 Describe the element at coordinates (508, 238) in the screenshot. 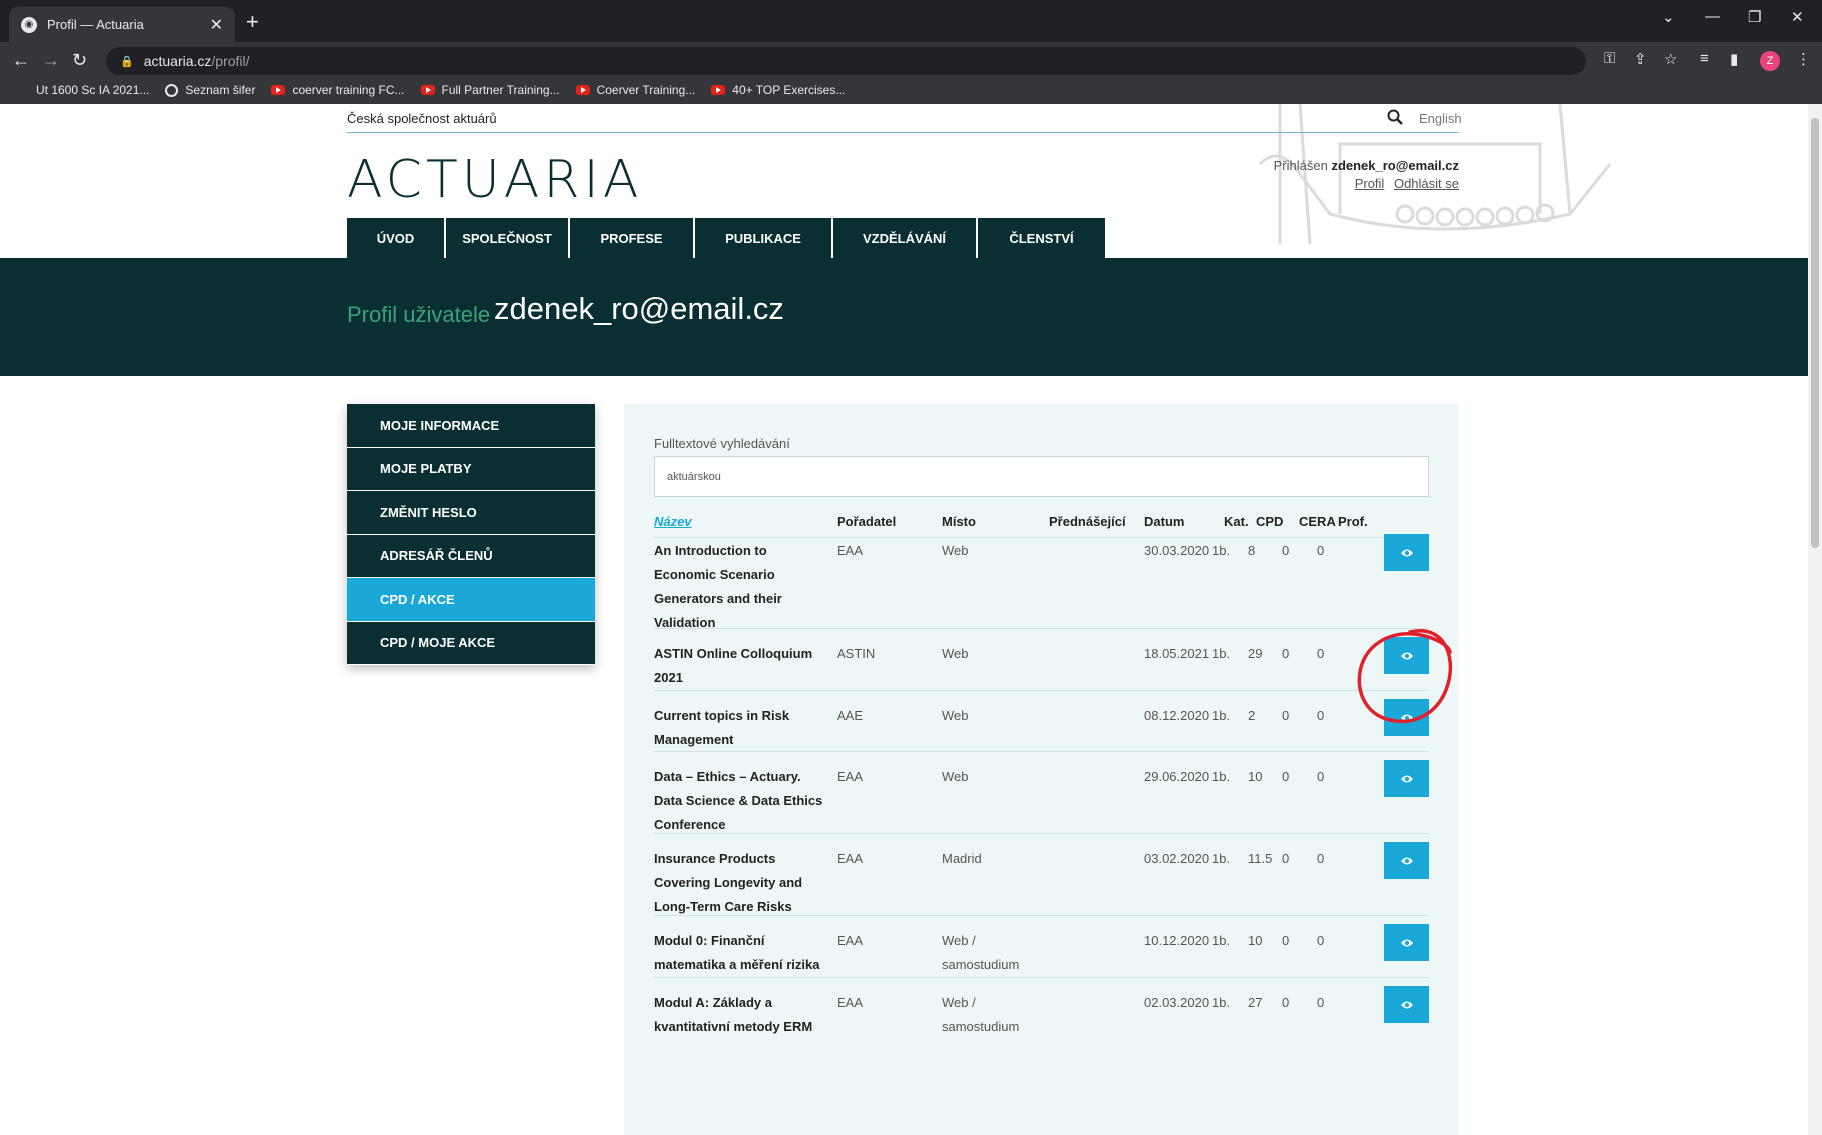

I see `nav-item-spolecnost: SPOLEČNOST` at that location.